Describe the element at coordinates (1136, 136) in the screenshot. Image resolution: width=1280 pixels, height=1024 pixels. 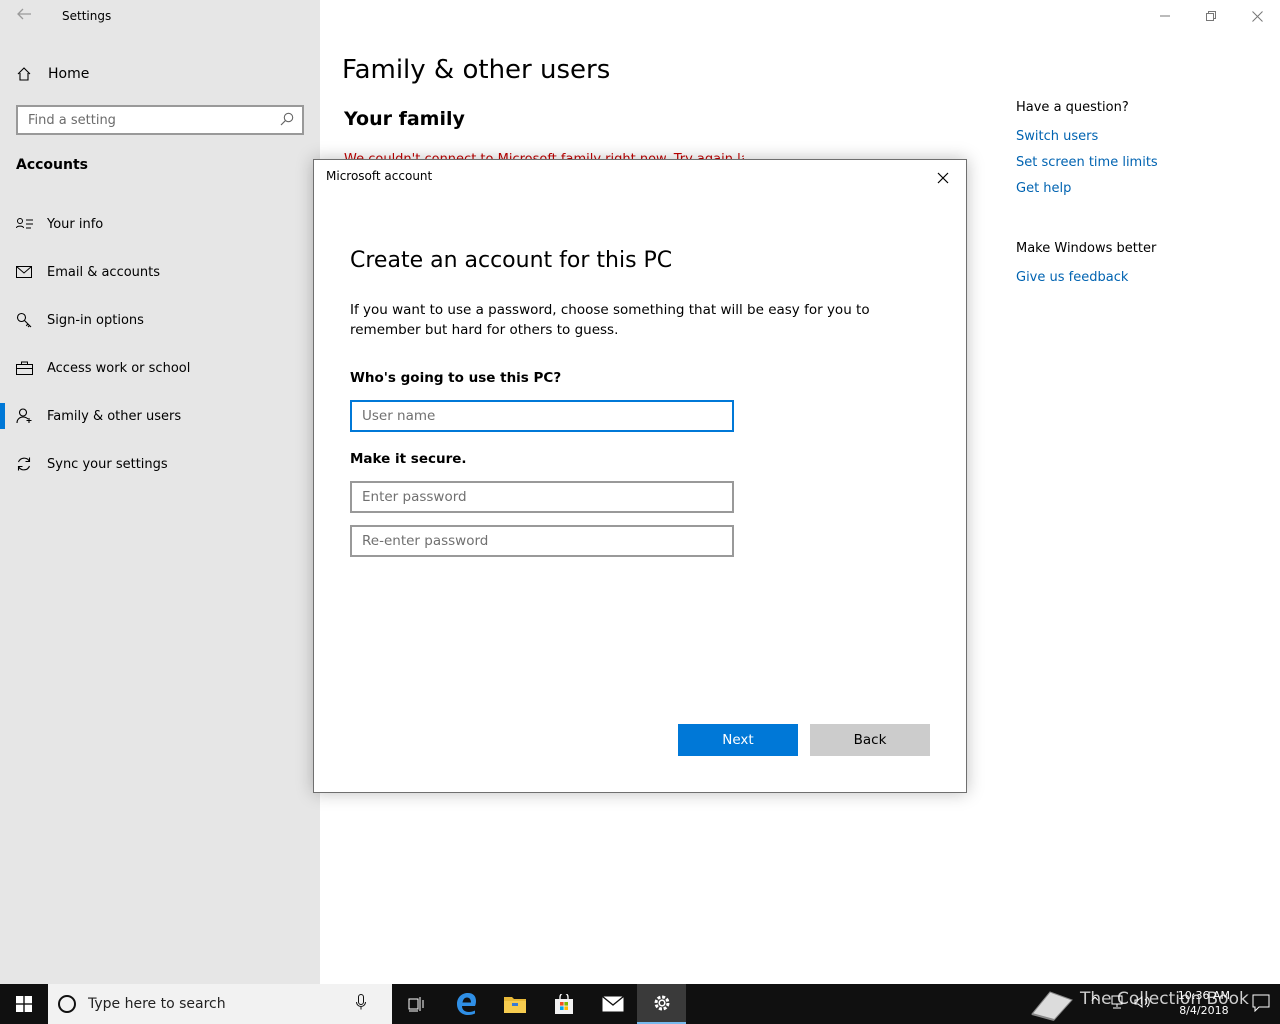
I see `switch-users-link: Switch users` at that location.